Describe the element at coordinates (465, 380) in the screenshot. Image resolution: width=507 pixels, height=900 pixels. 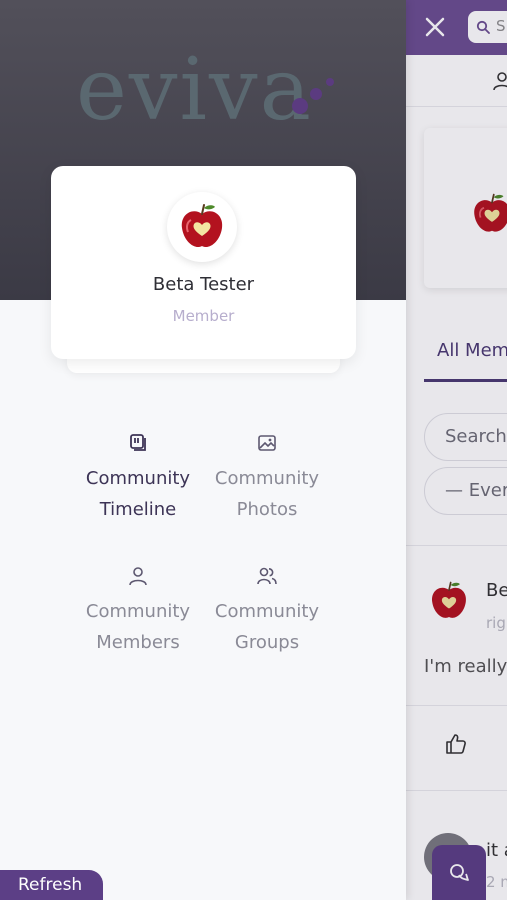
I see `tab-underline` at that location.